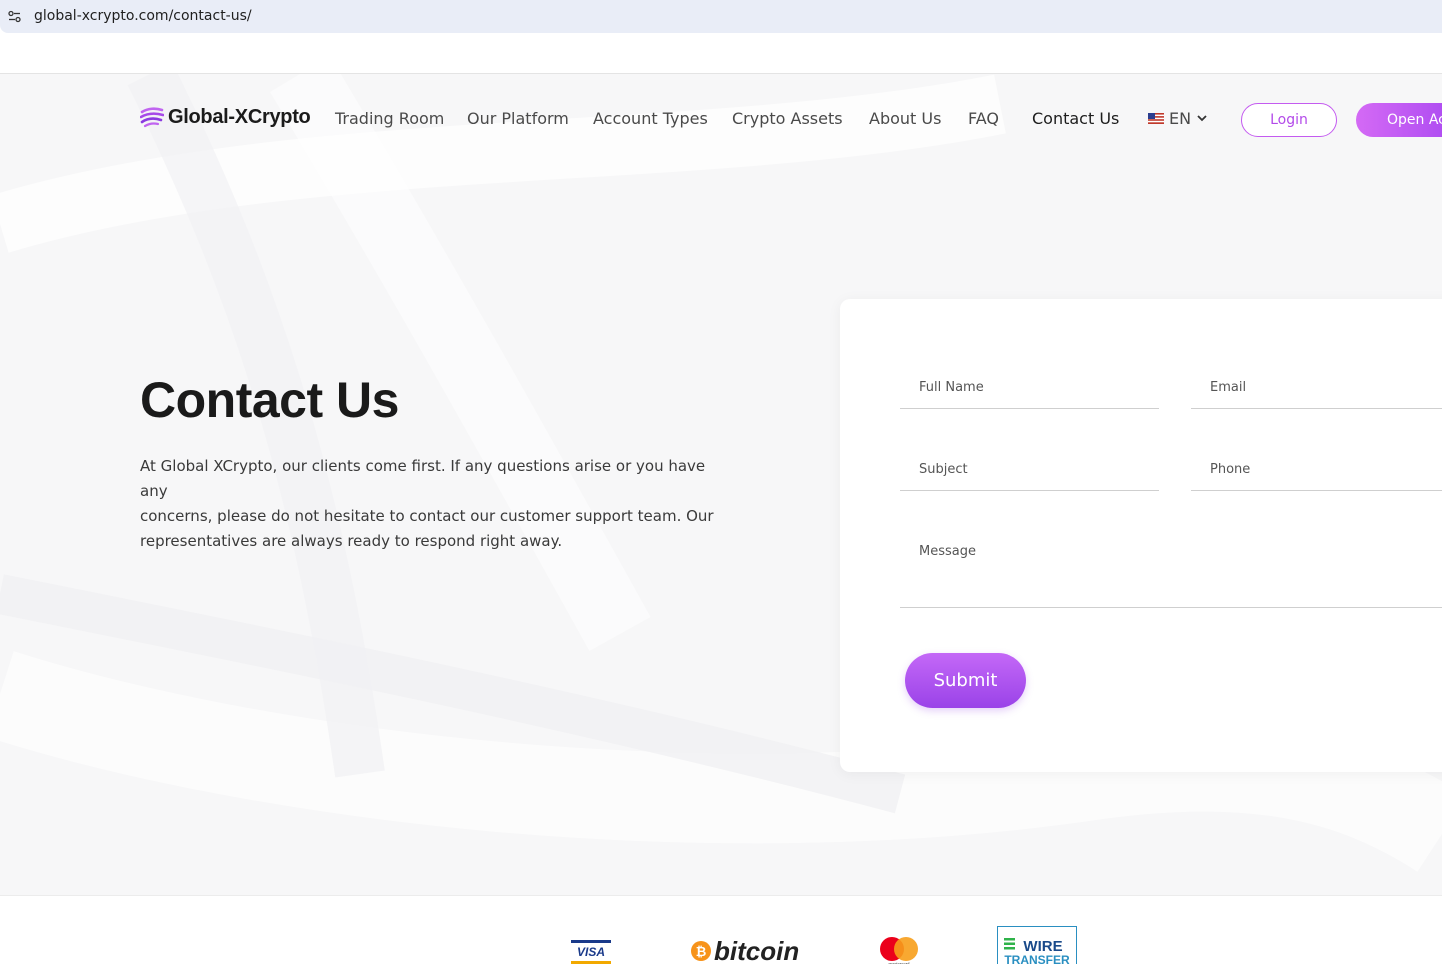  What do you see at coordinates (787, 118) in the screenshot?
I see `nav-crypto-assets: Crypto Assets` at bounding box center [787, 118].